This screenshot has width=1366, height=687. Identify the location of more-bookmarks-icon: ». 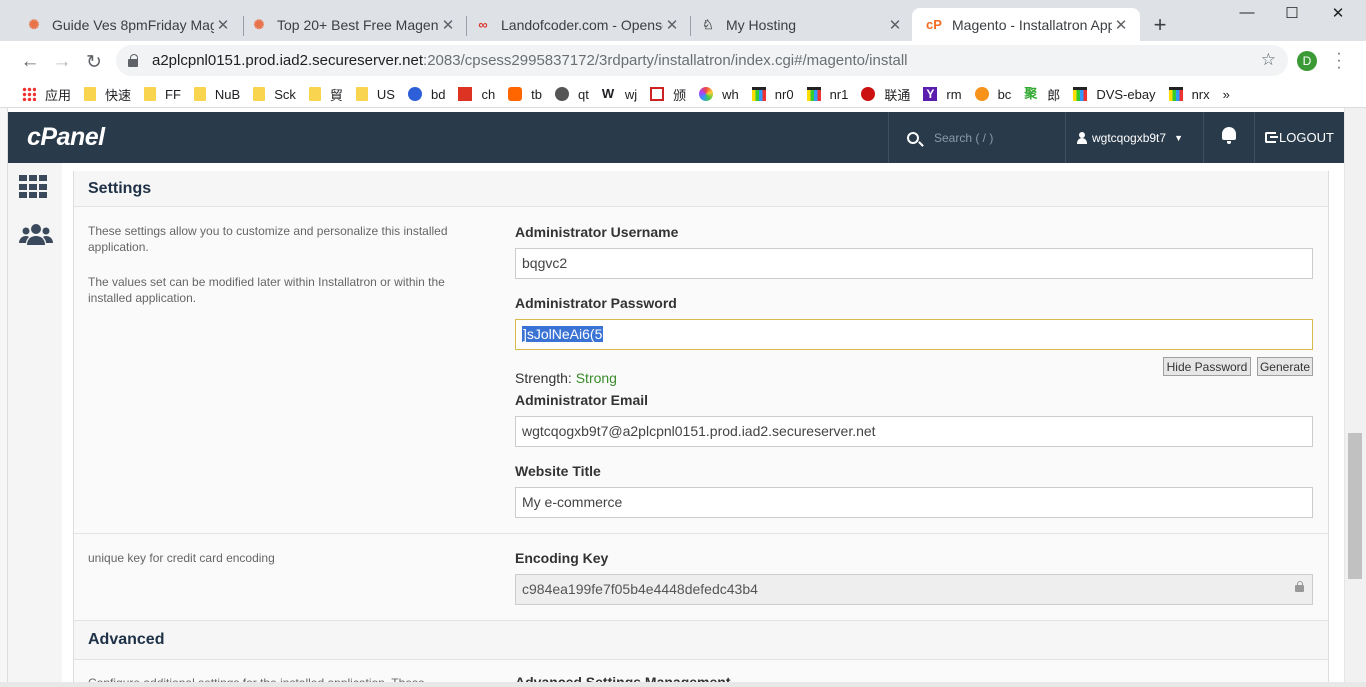
(1226, 94).